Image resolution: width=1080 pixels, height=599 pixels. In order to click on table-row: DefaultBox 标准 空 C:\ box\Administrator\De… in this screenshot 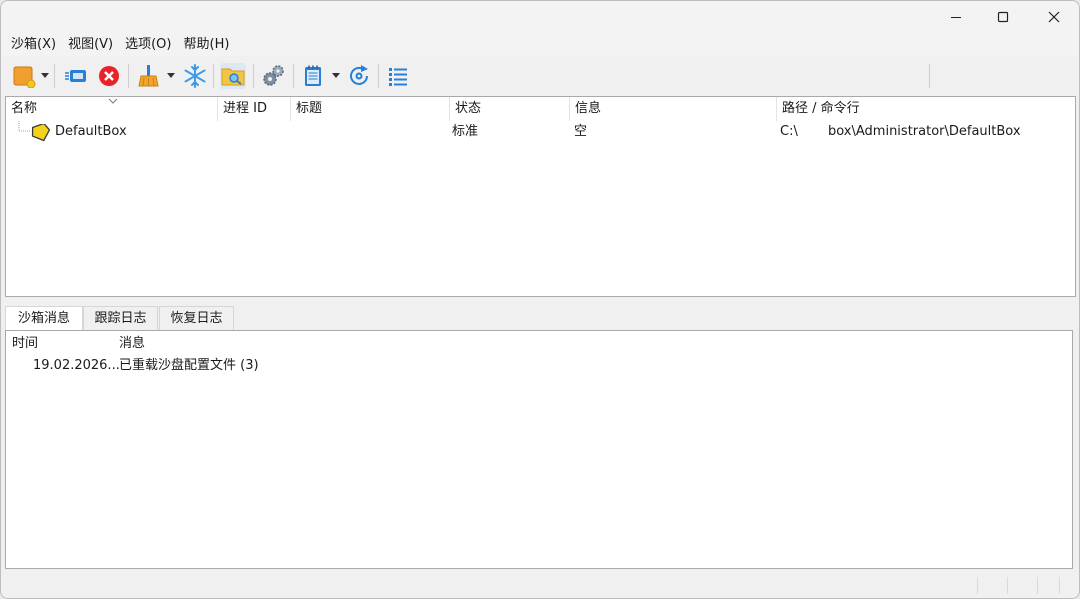, I will do `click(540, 132)`.